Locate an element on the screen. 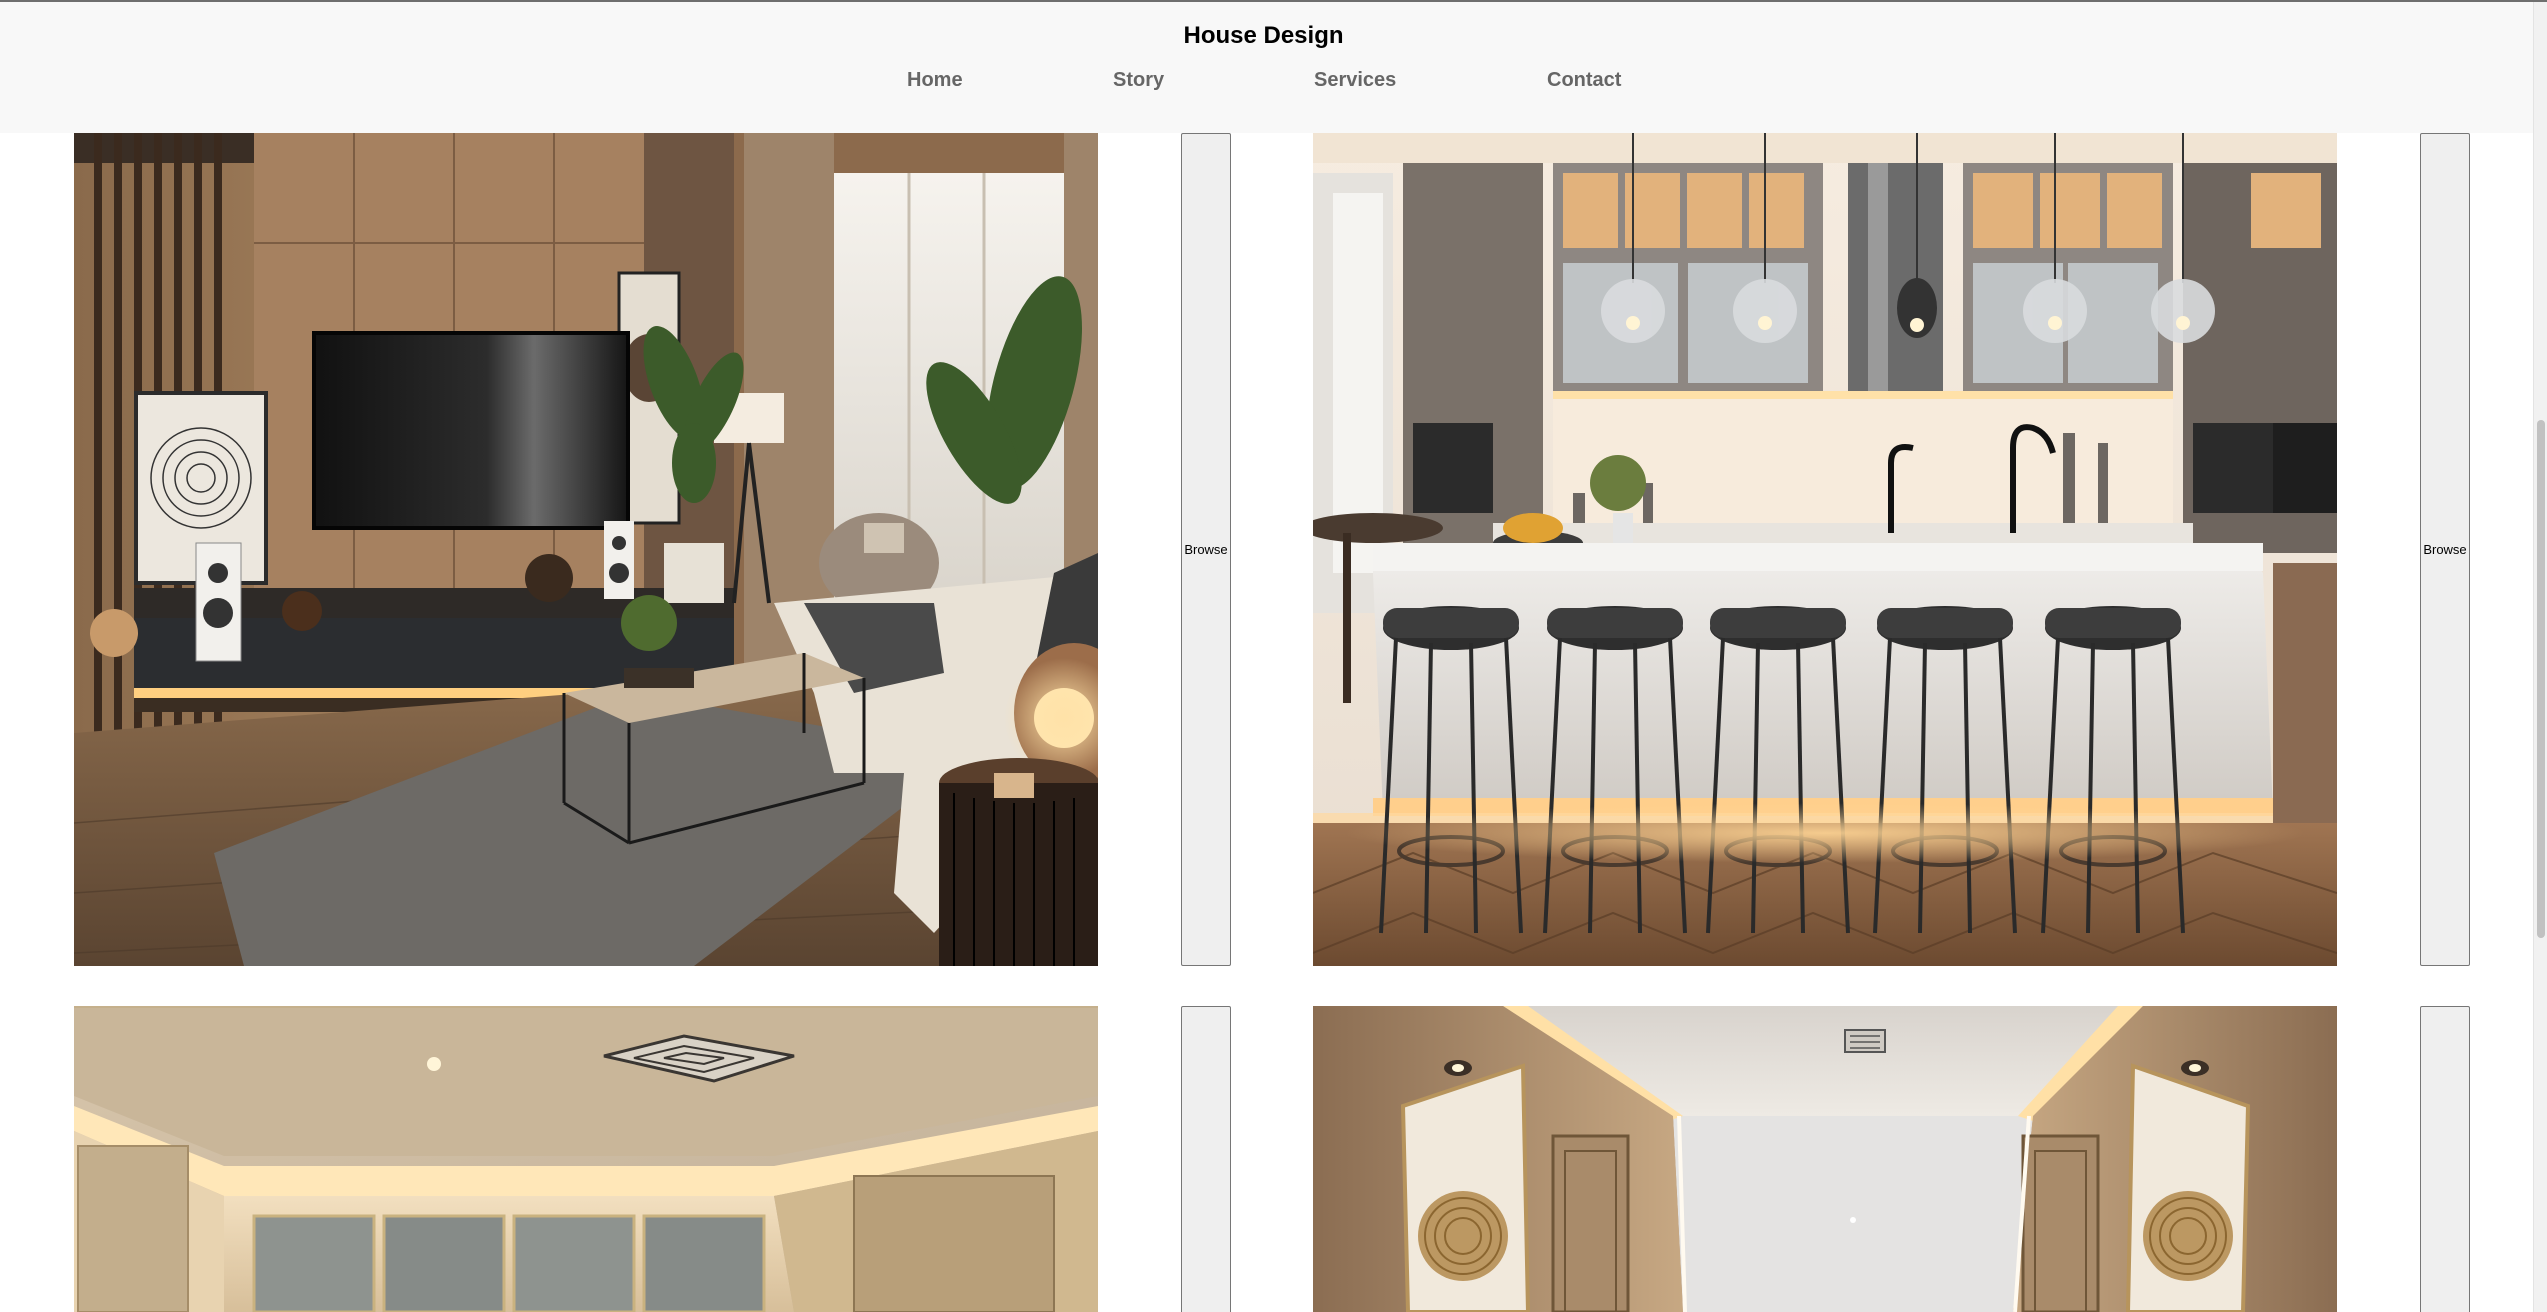  site-title: House Design is located at coordinates (1263, 35).